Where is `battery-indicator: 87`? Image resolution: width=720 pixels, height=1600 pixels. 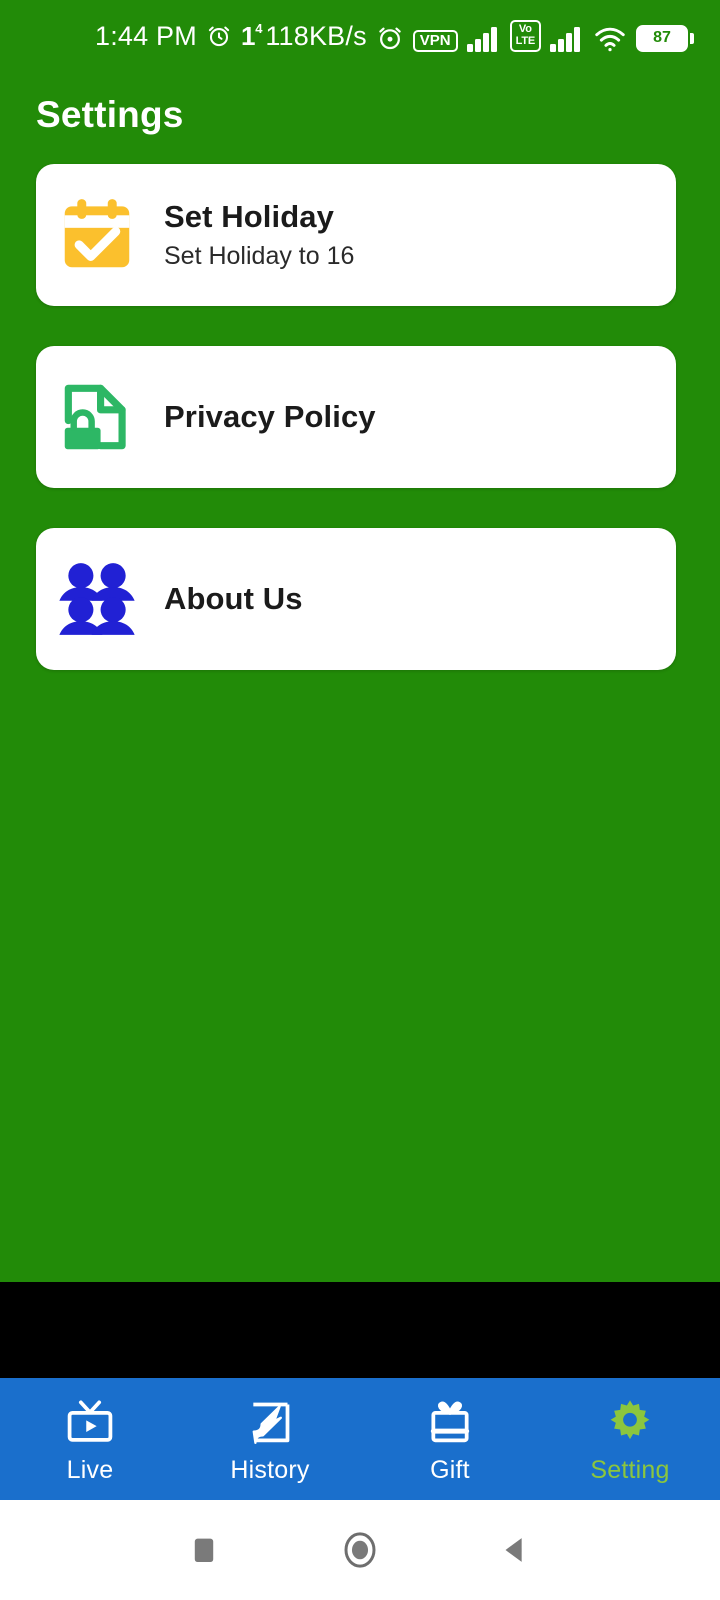 battery-indicator: 87 is located at coordinates (665, 38).